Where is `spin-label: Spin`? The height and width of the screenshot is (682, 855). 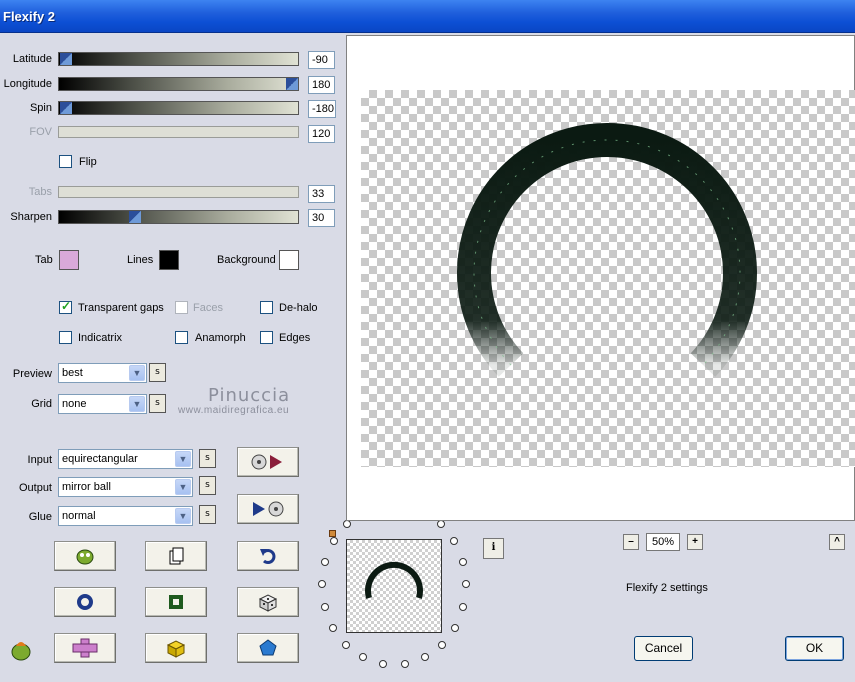
spin-label: Spin is located at coordinates (40, 108).